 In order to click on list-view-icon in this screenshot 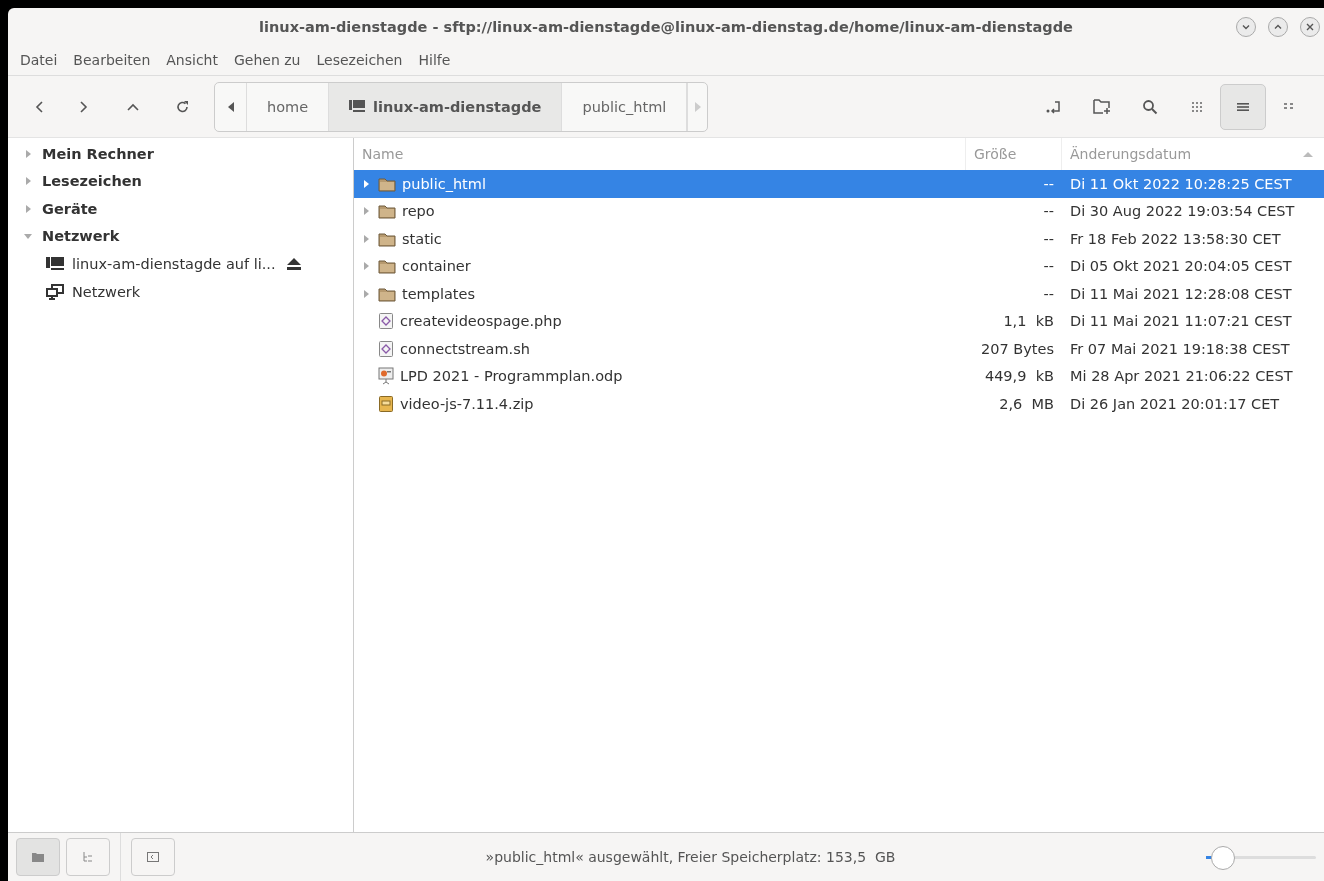, I will do `click(1243, 106)`.